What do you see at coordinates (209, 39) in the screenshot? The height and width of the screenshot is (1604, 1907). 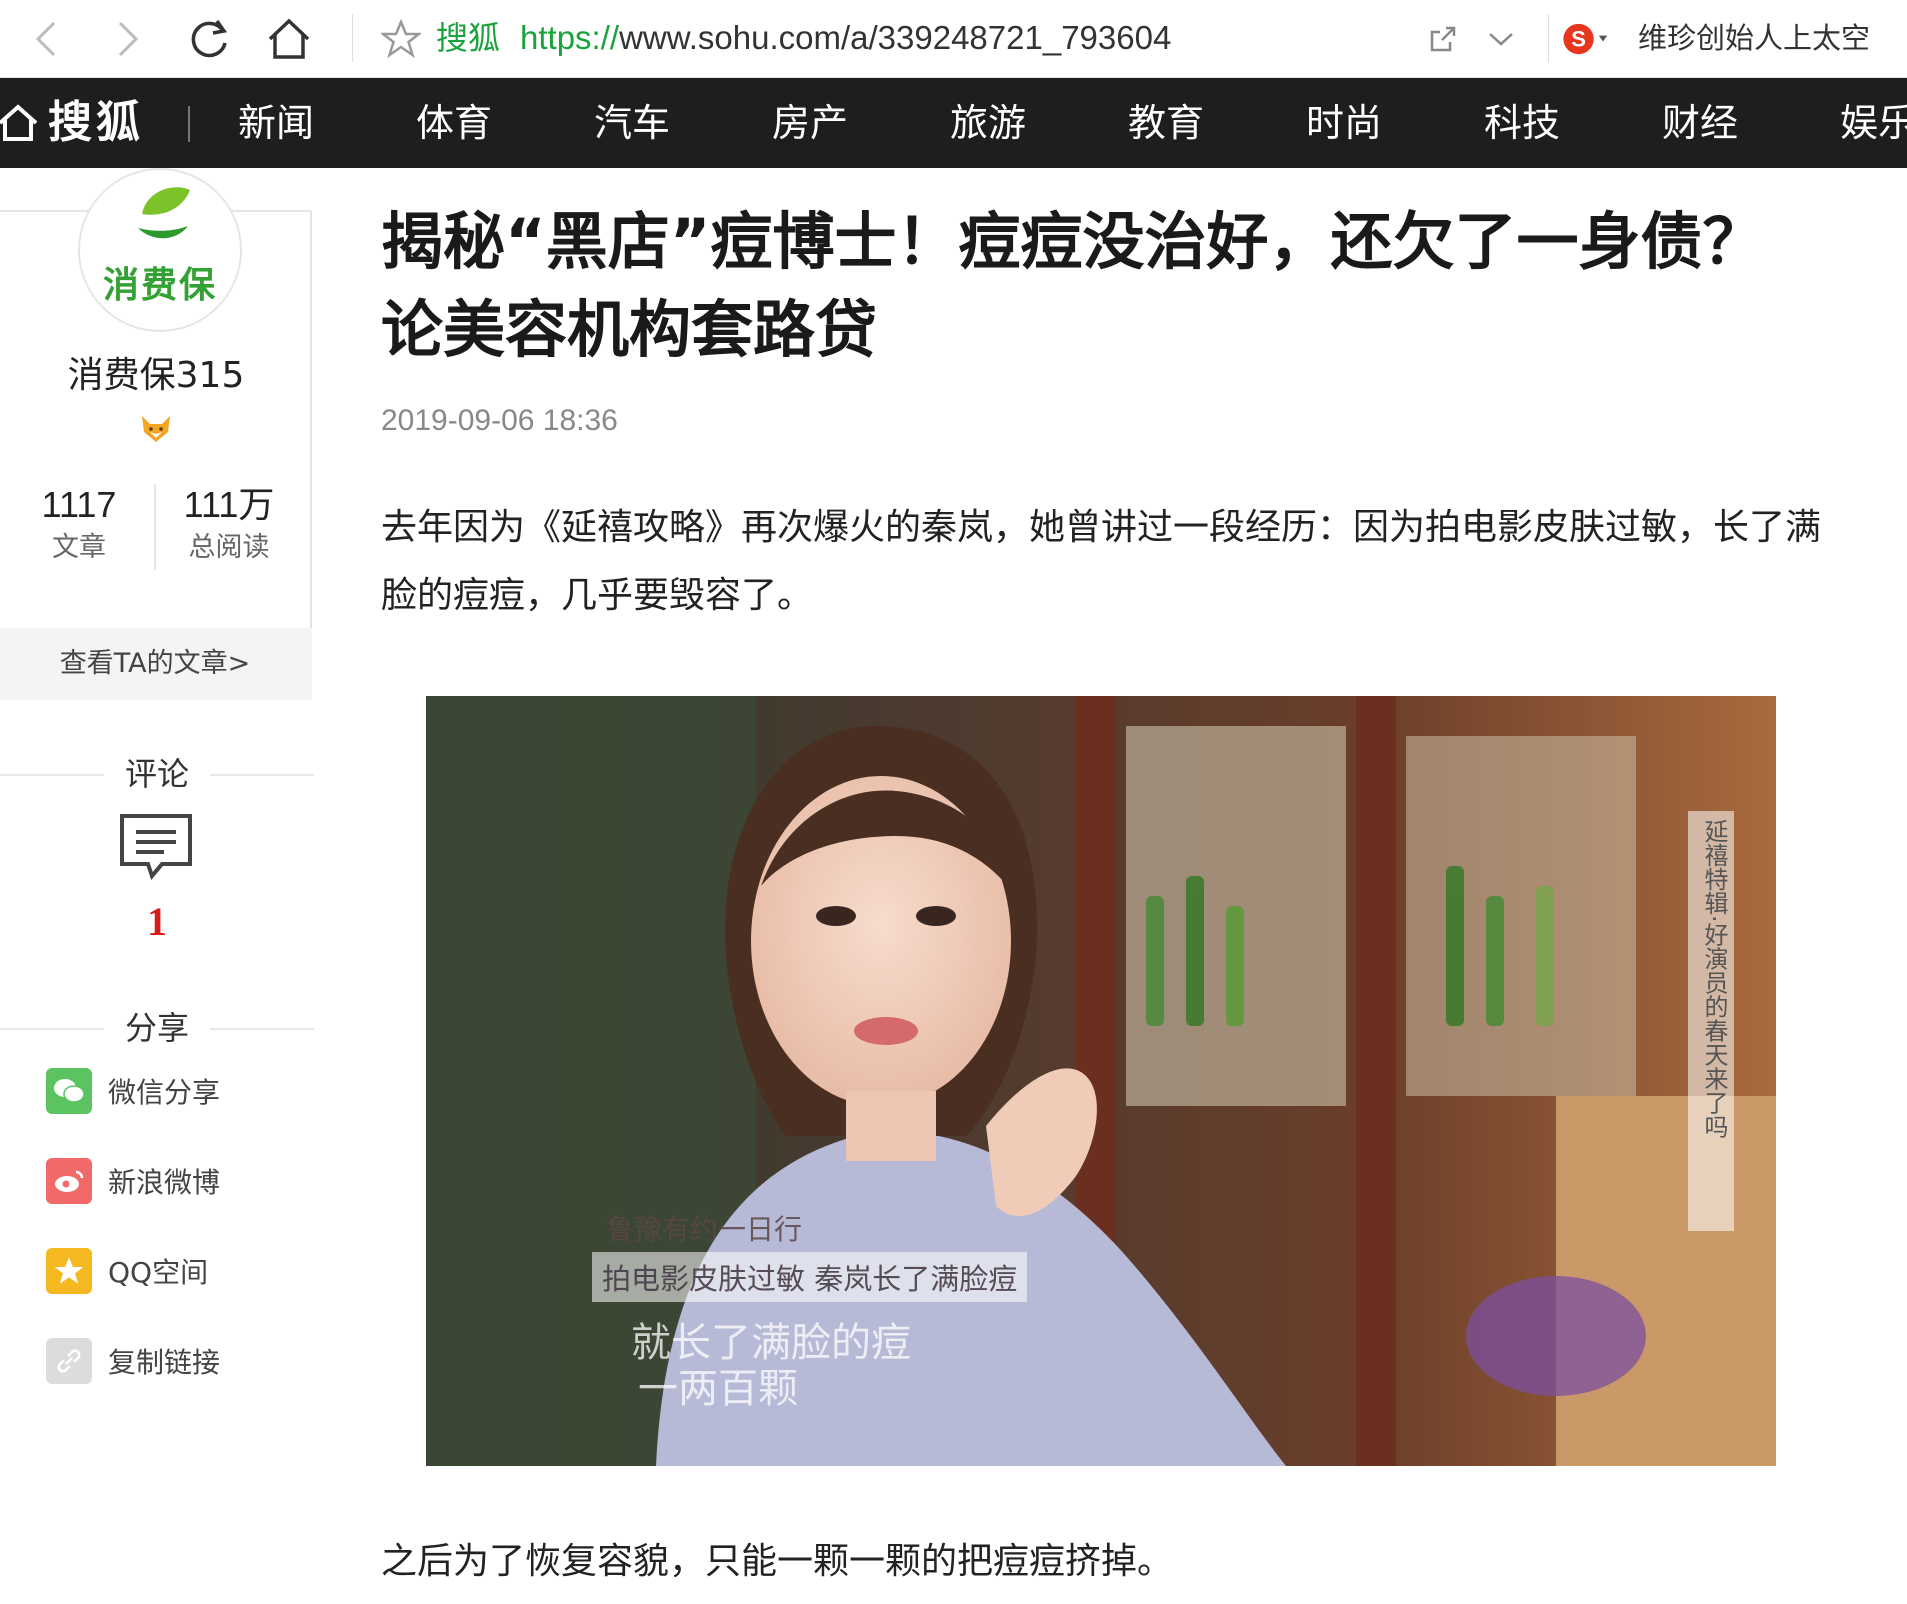 I see `refresh-icon` at bounding box center [209, 39].